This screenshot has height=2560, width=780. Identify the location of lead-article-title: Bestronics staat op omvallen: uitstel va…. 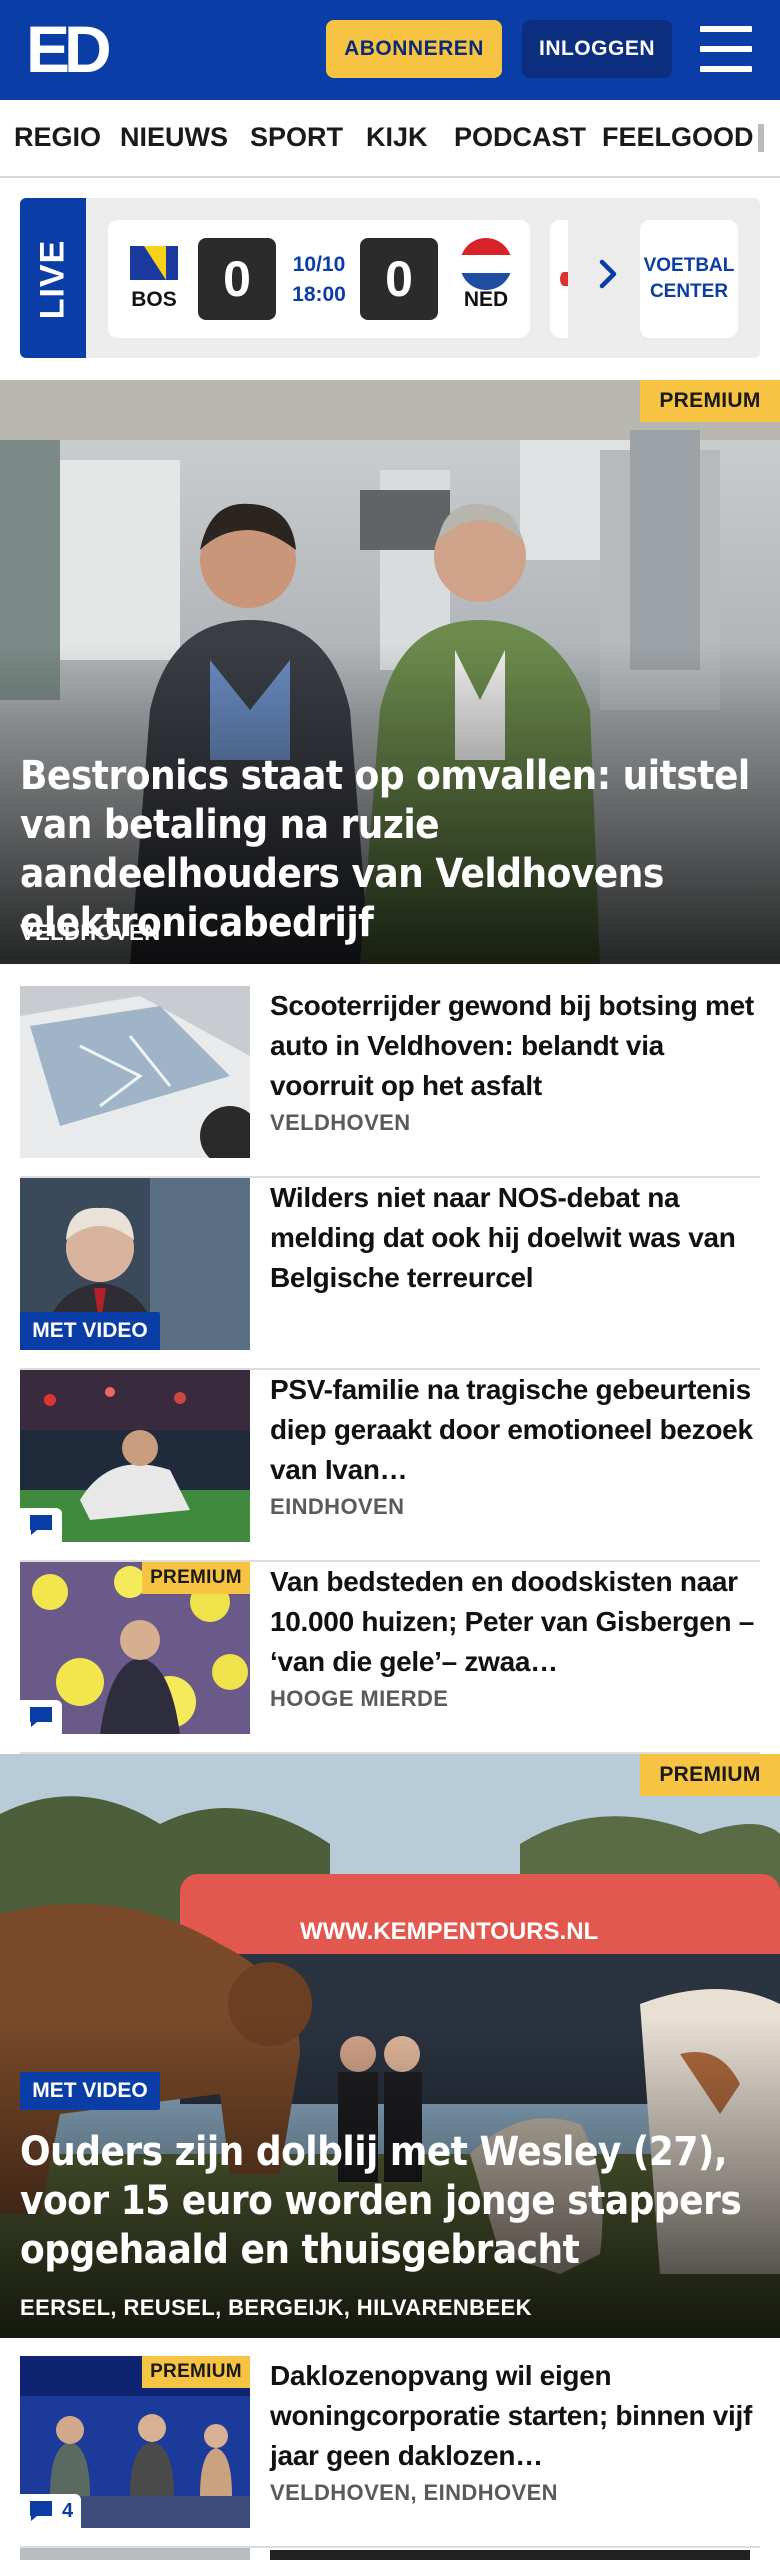
(390, 850).